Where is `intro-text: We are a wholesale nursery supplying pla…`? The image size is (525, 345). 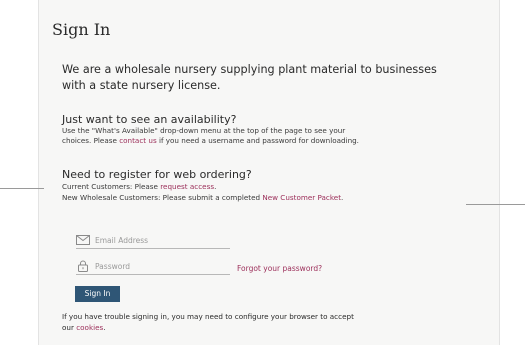
intro-text: We are a wholesale nursery supplying pla… is located at coordinates (249, 77).